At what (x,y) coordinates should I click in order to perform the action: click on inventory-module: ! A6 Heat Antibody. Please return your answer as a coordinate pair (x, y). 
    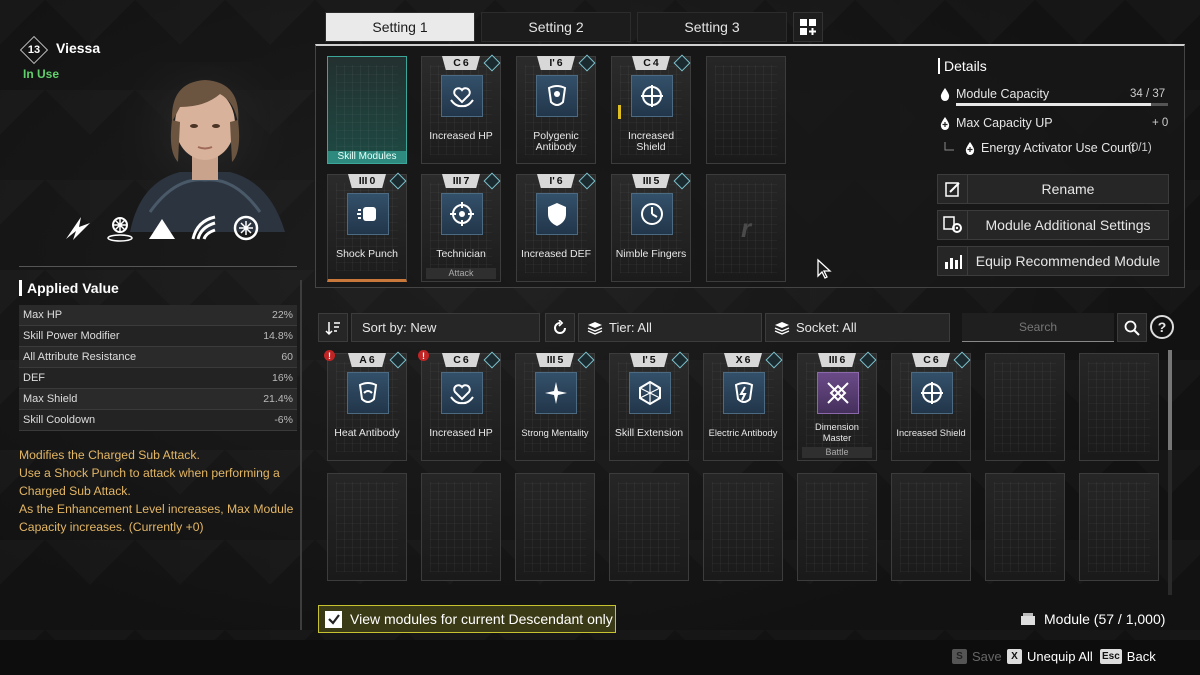
    Looking at the image, I should click on (365, 405).